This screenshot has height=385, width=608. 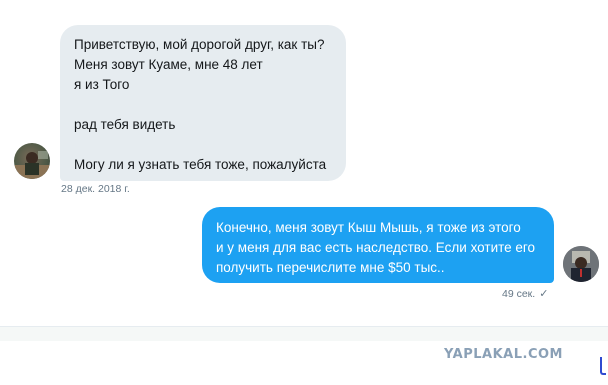 What do you see at coordinates (95, 189) in the screenshot?
I see `incoming-timestamp: 28 дек. 2018 г.` at bounding box center [95, 189].